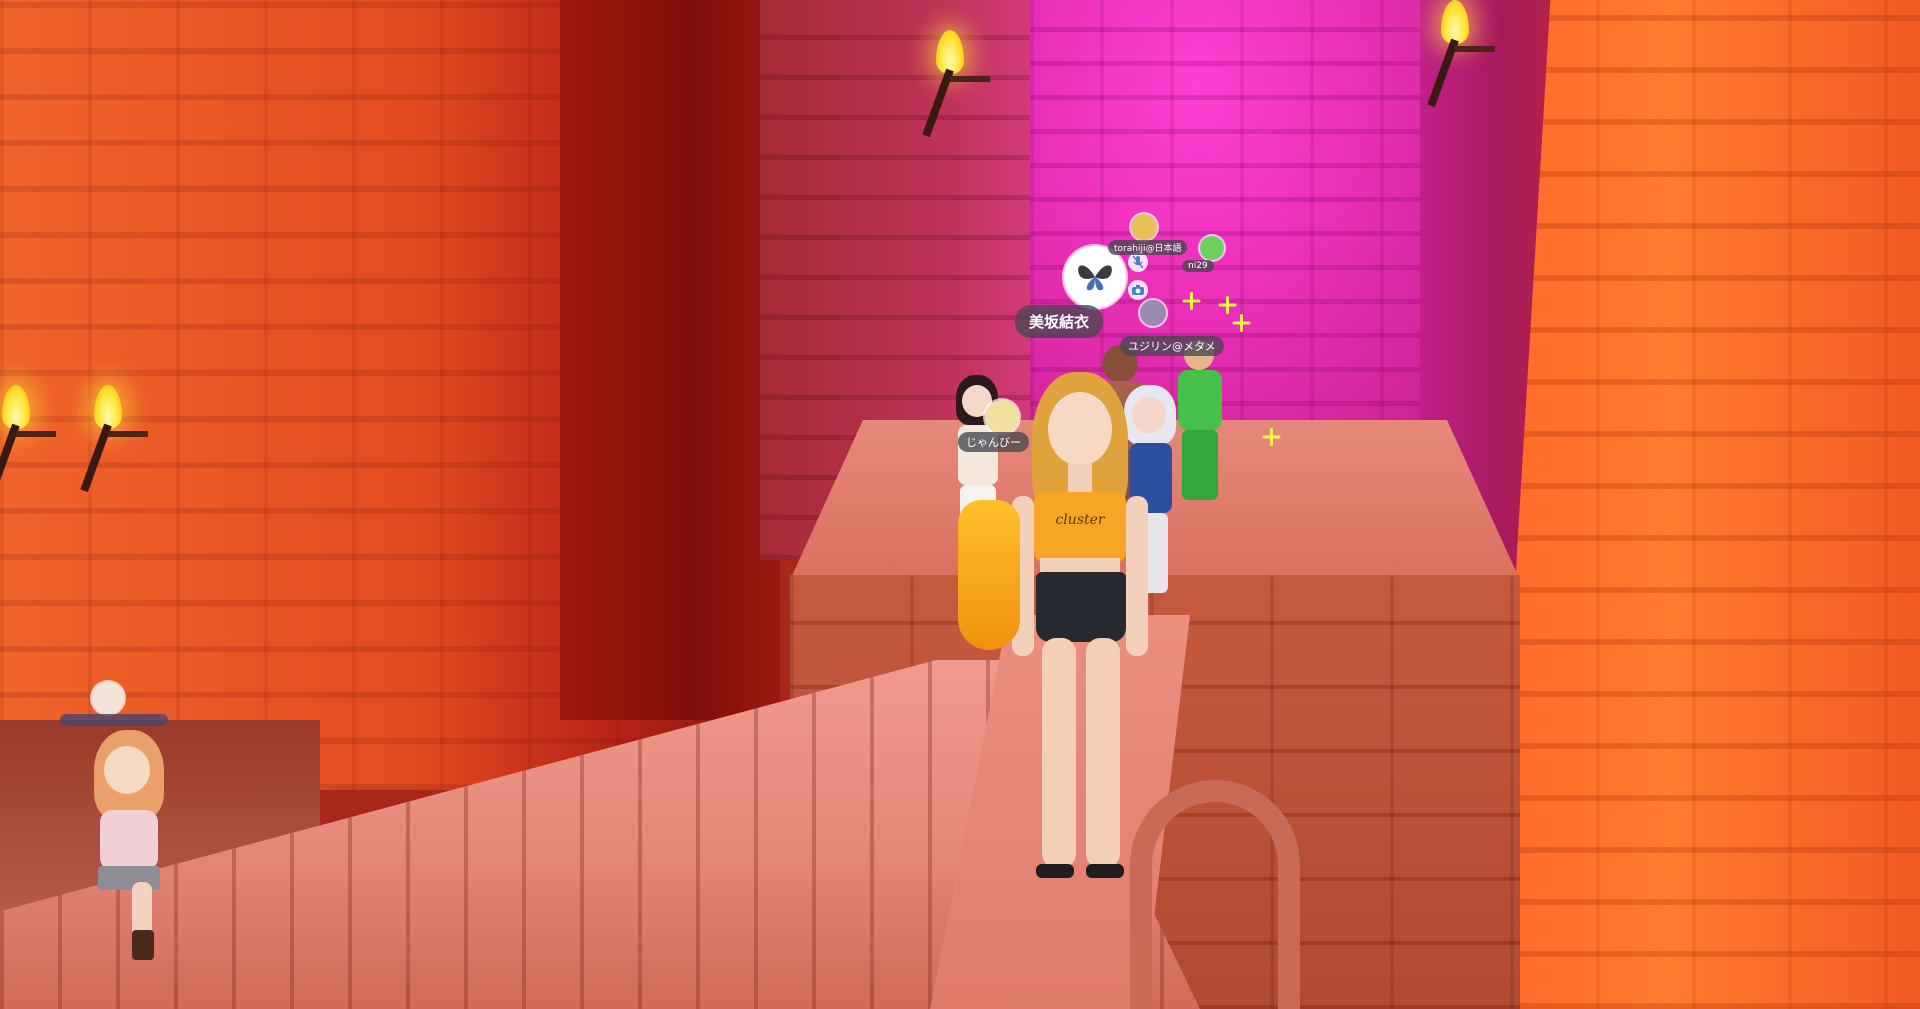 The width and height of the screenshot is (1920, 1009). I want to click on player-nametag-4: じゃんびー, so click(993, 442).